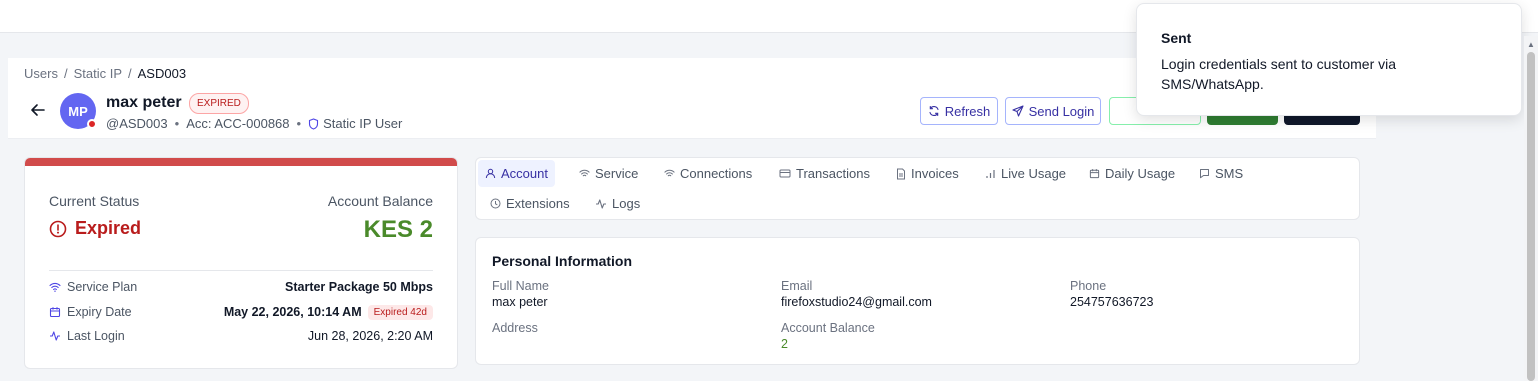  I want to click on vertical-scrollbar: ▲, so click(1531, 208).